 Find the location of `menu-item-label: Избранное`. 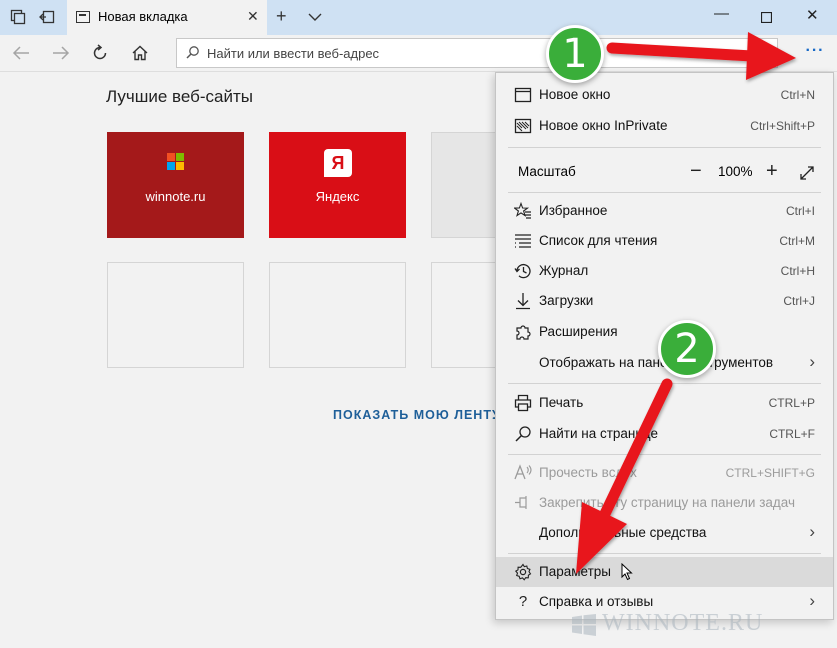

menu-item-label: Избранное is located at coordinates (573, 210).